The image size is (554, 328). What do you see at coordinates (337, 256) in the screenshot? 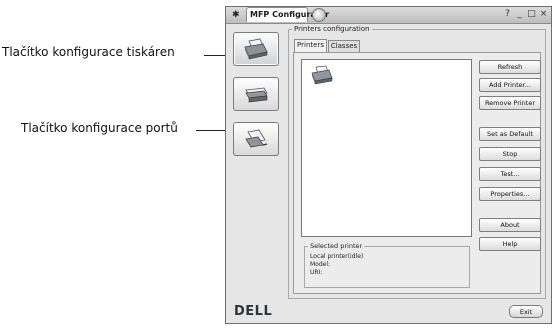
I see `printer-status: Local printer(idle)` at bounding box center [337, 256].